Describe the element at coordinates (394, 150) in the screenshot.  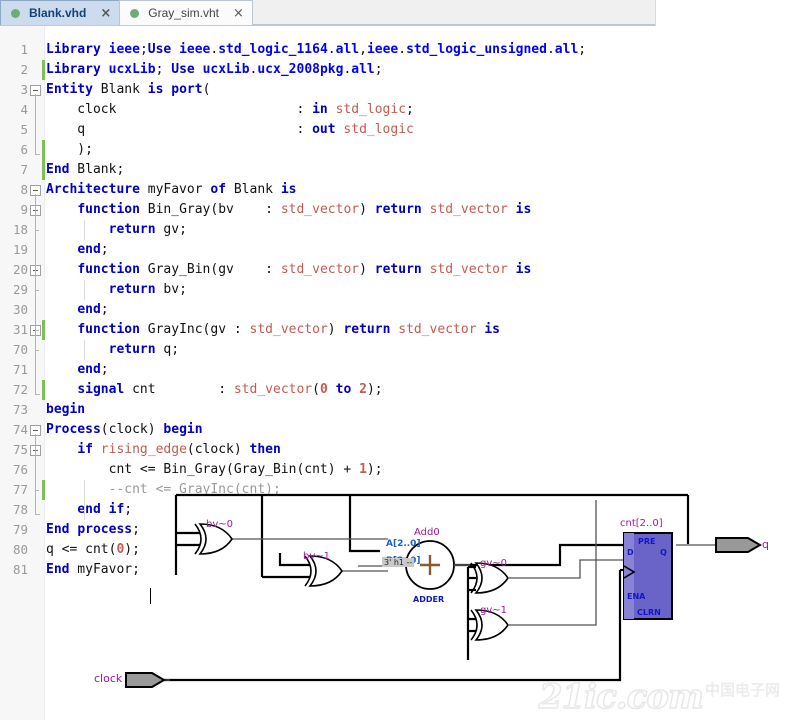
I see `code-line: 6 );` at that location.